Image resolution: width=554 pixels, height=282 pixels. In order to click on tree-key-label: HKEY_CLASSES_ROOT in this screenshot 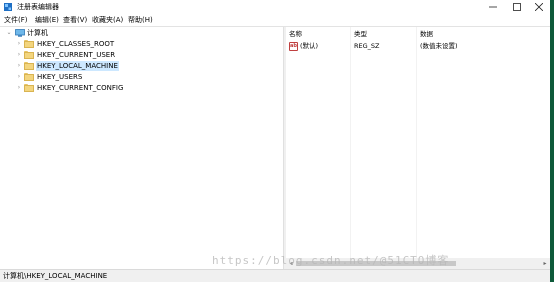, I will do `click(76, 44)`.